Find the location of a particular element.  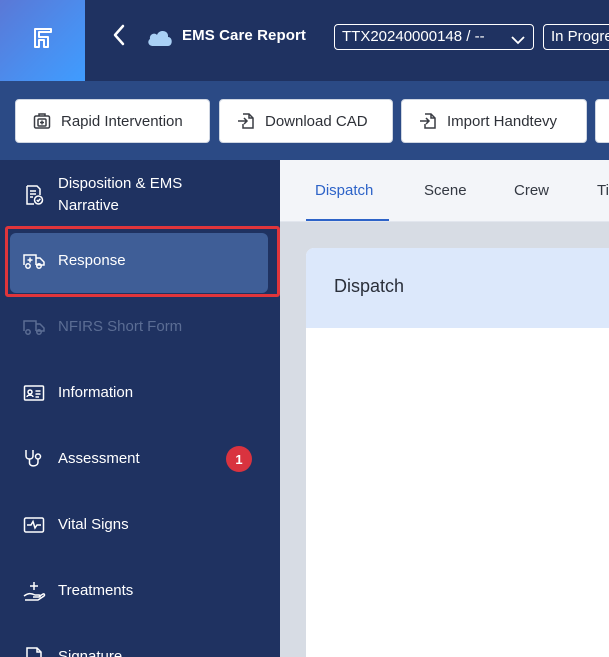

download-cad-button: Download CAD is located at coordinates (306, 121).